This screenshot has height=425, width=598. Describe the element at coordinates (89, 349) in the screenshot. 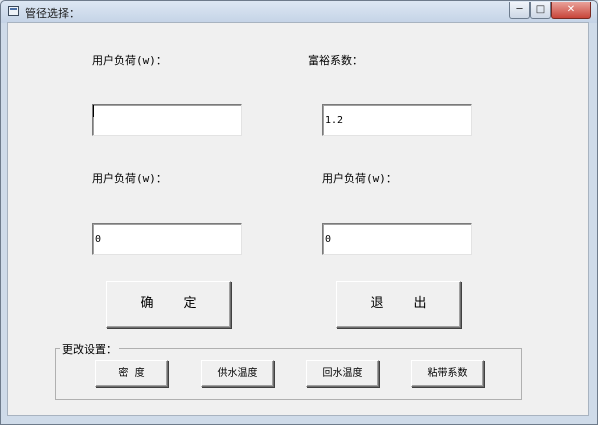

I see `change-settings-title: 更改设置：` at that location.